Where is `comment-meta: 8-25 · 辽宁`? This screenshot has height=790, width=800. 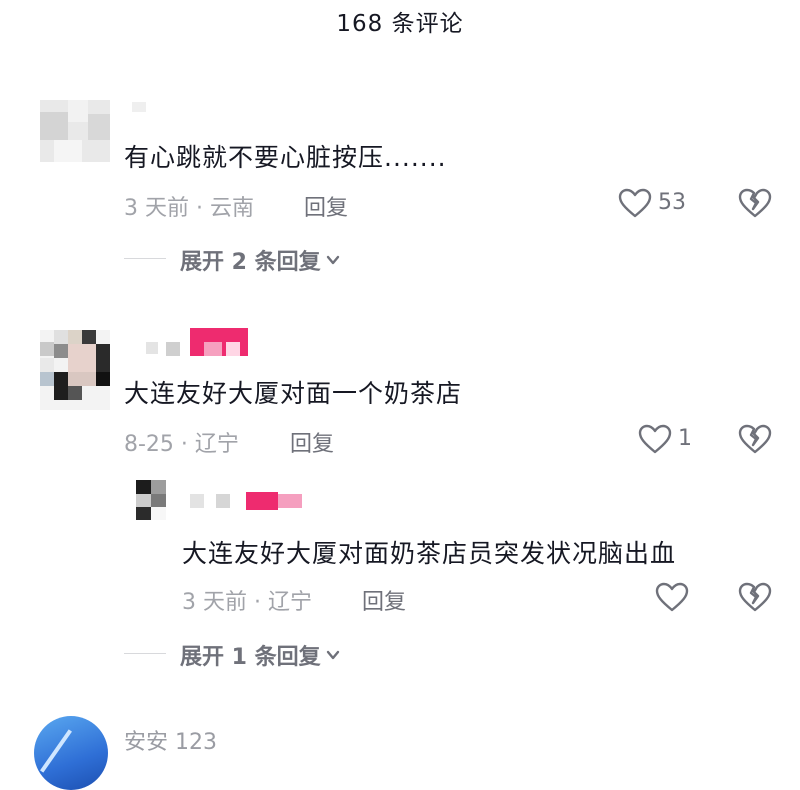 comment-meta: 8-25 · 辽宁 is located at coordinates (181, 442).